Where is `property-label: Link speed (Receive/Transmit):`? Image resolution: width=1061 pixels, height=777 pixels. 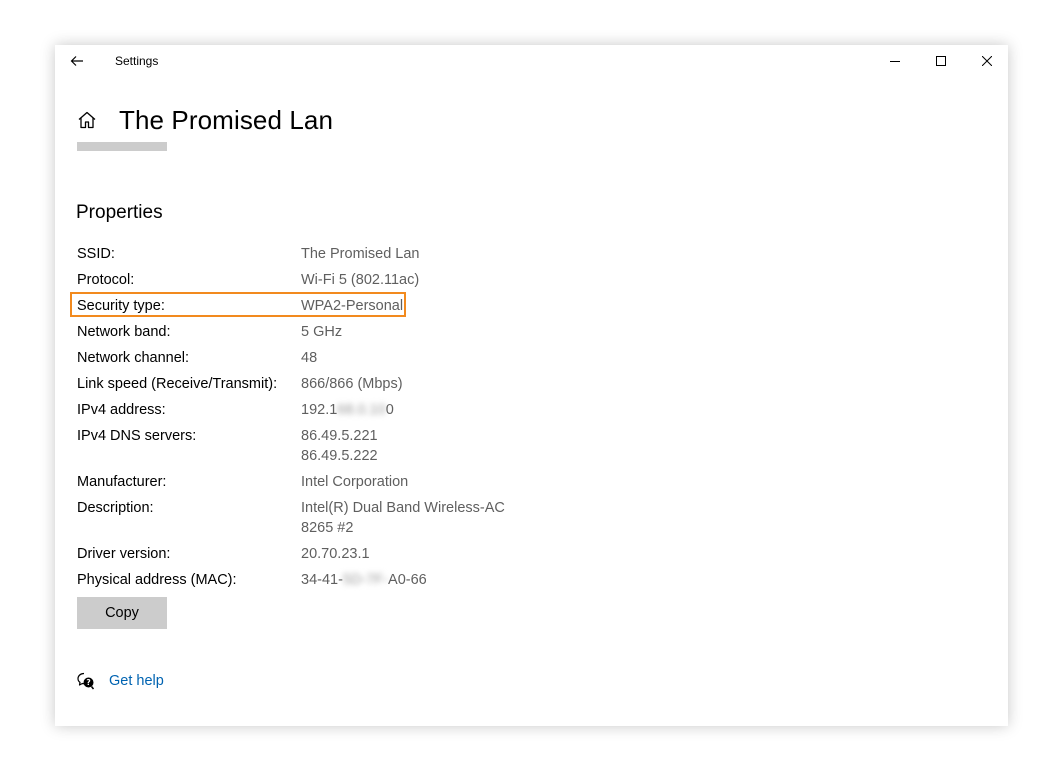 property-label: Link speed (Receive/Transmit): is located at coordinates (177, 384).